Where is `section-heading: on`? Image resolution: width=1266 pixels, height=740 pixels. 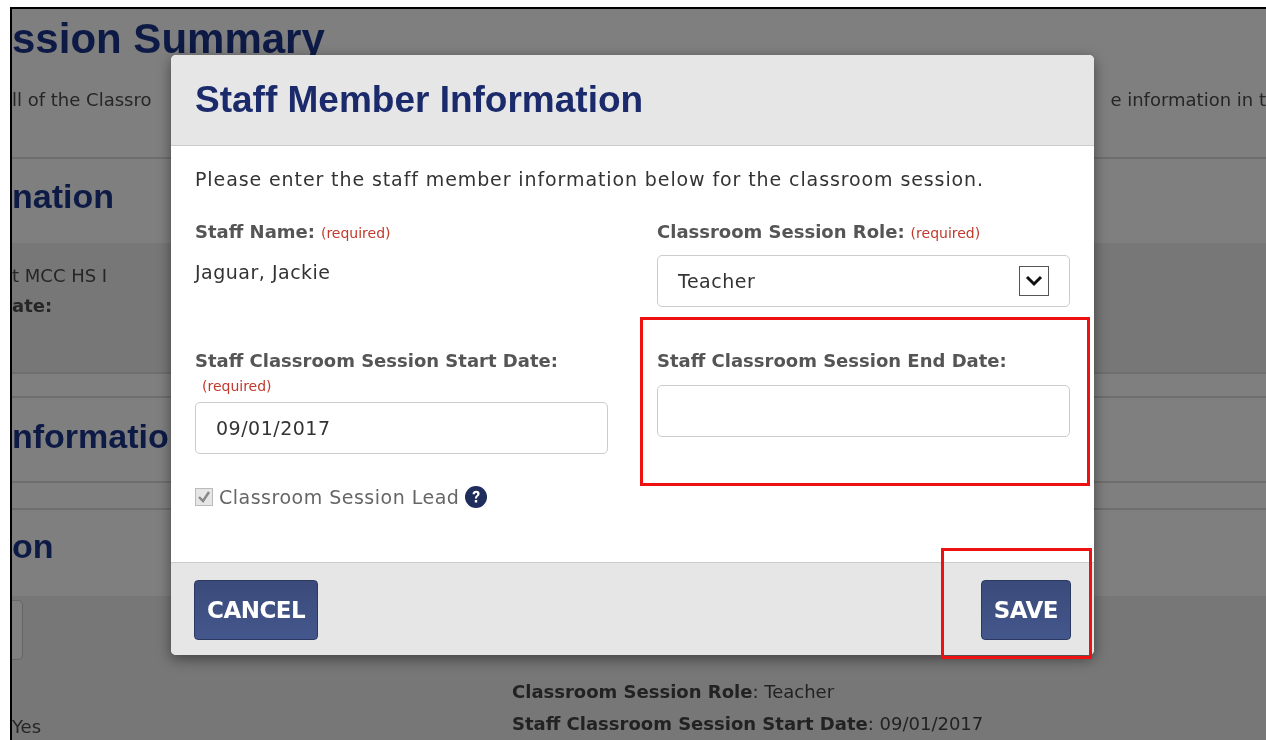 section-heading: on is located at coordinates (33, 546).